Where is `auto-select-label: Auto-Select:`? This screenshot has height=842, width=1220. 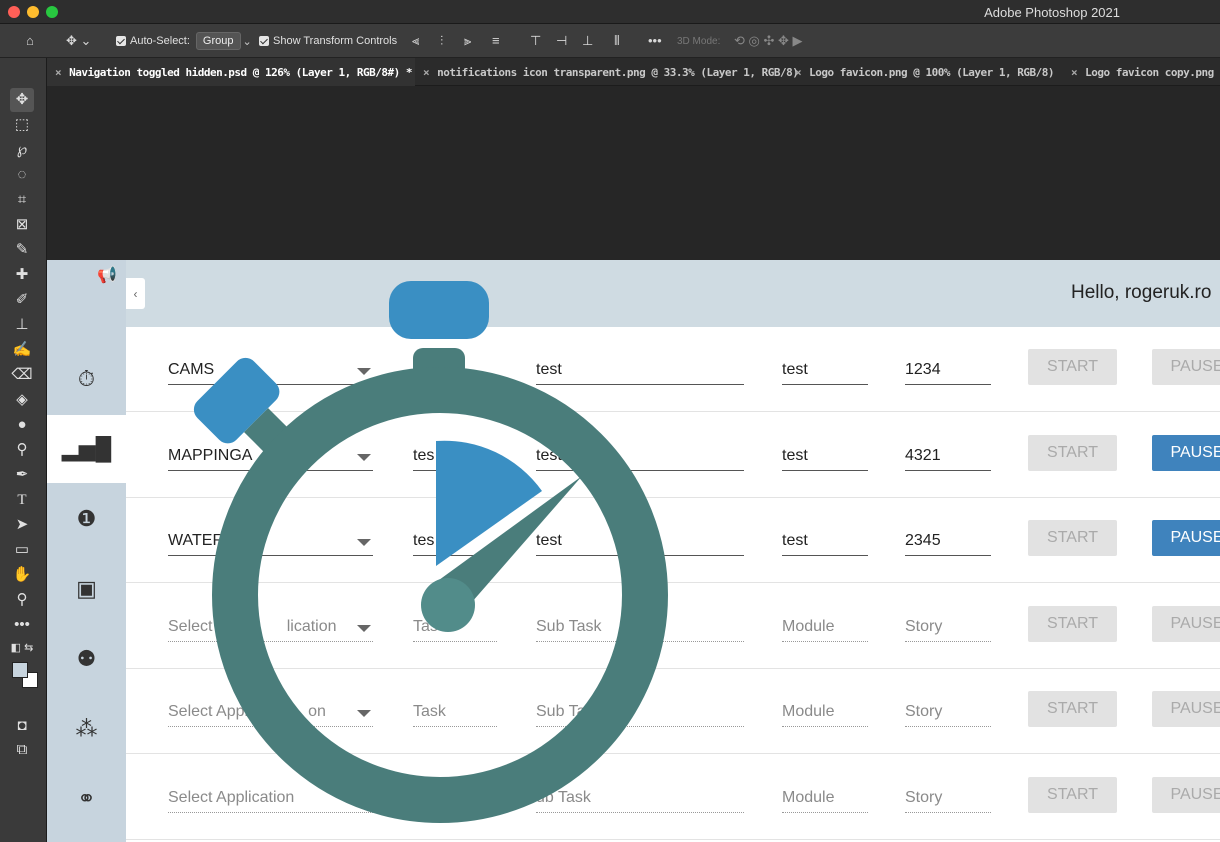
auto-select-label: Auto-Select: is located at coordinates (160, 41).